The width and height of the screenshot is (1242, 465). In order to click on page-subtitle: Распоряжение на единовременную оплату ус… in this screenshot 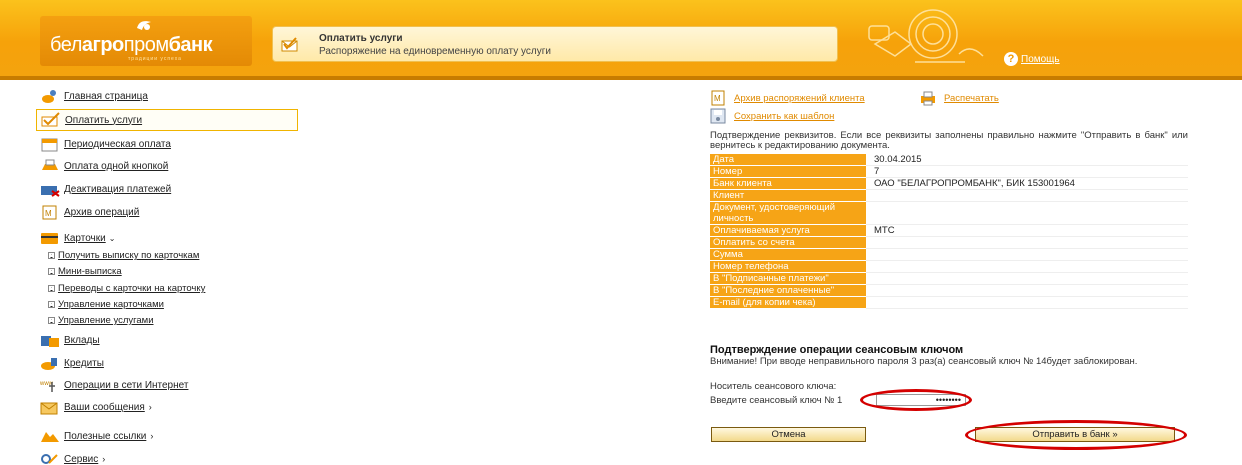, I will do `click(435, 51)`.